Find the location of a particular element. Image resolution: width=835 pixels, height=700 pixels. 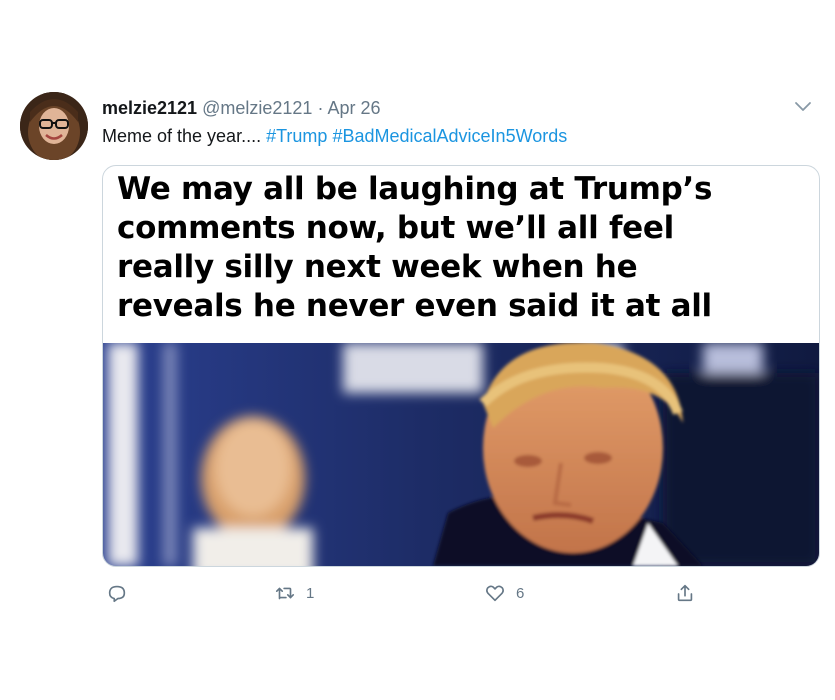

like-button: 6 is located at coordinates (504, 593).